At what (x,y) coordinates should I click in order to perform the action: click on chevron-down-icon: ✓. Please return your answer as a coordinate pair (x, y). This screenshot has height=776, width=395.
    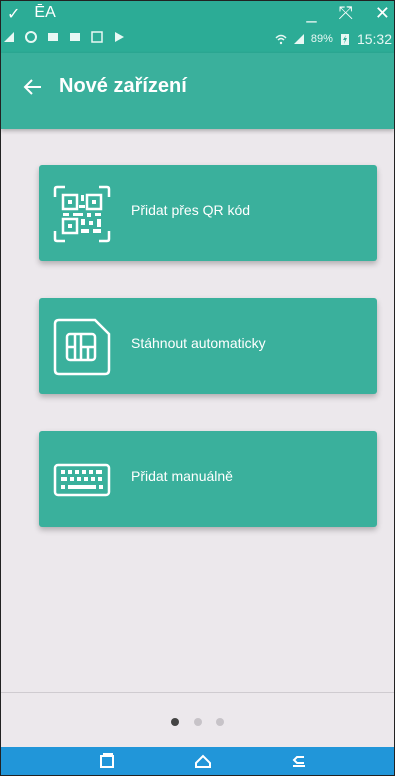
    Looking at the image, I should click on (13, 14).